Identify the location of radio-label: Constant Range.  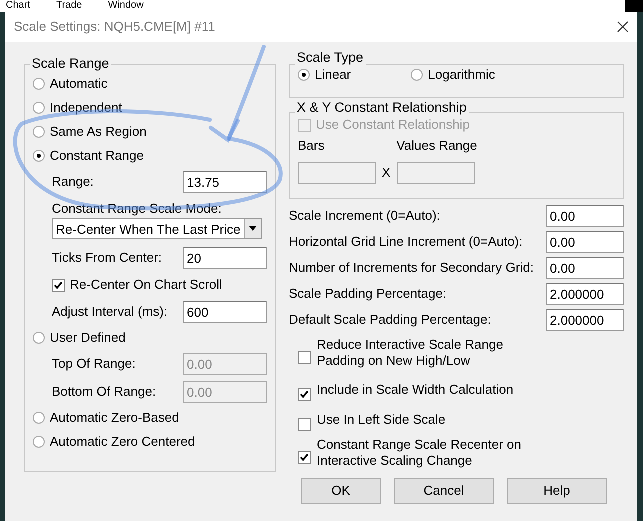
(97, 156).